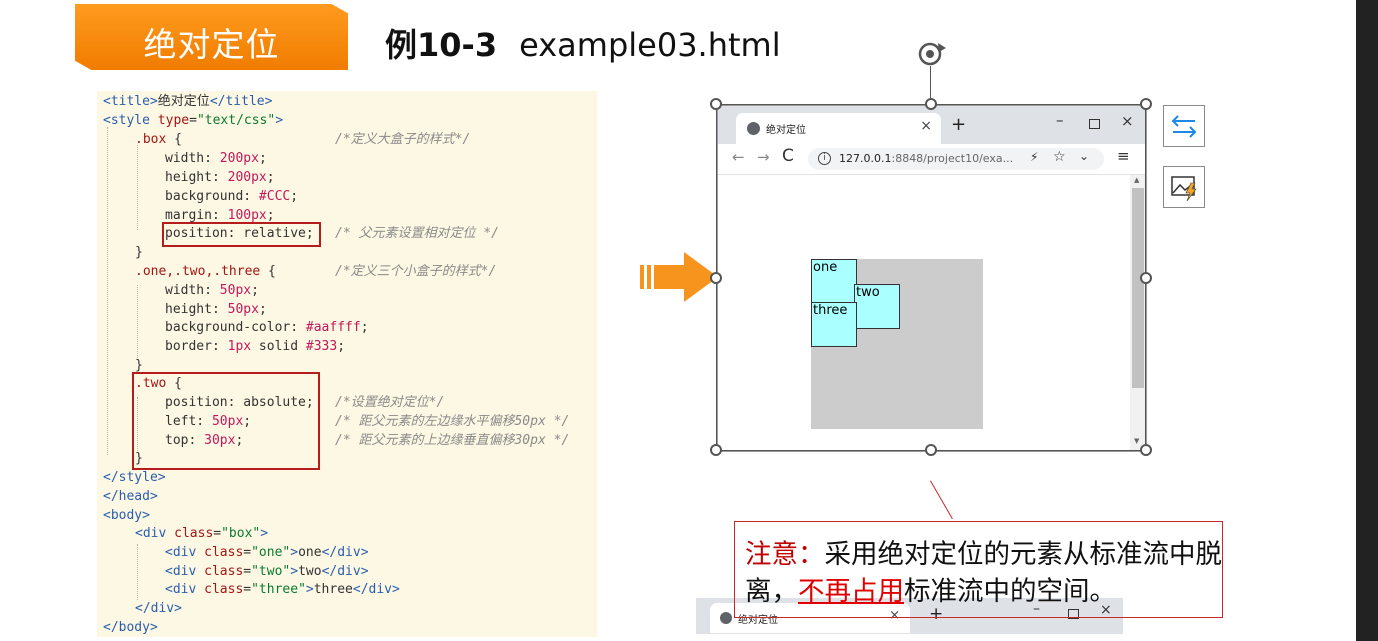 Image resolution: width=1378 pixels, height=641 pixels. Describe the element at coordinates (1138, 288) in the screenshot. I see `scroll-thumb` at that location.